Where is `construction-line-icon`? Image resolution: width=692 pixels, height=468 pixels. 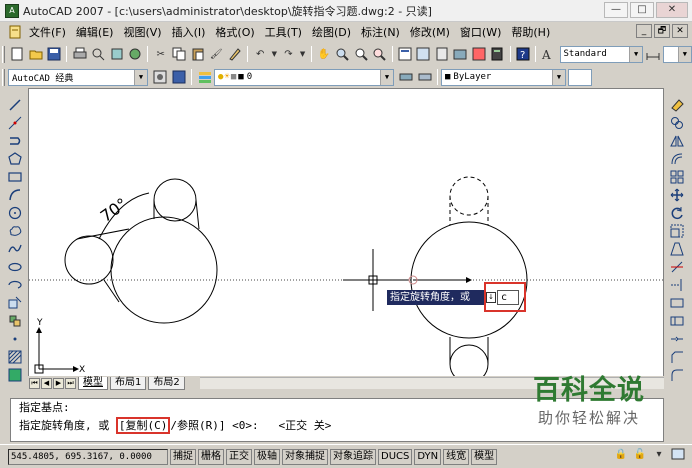
construction-line-icon is located at coordinates (15, 123).